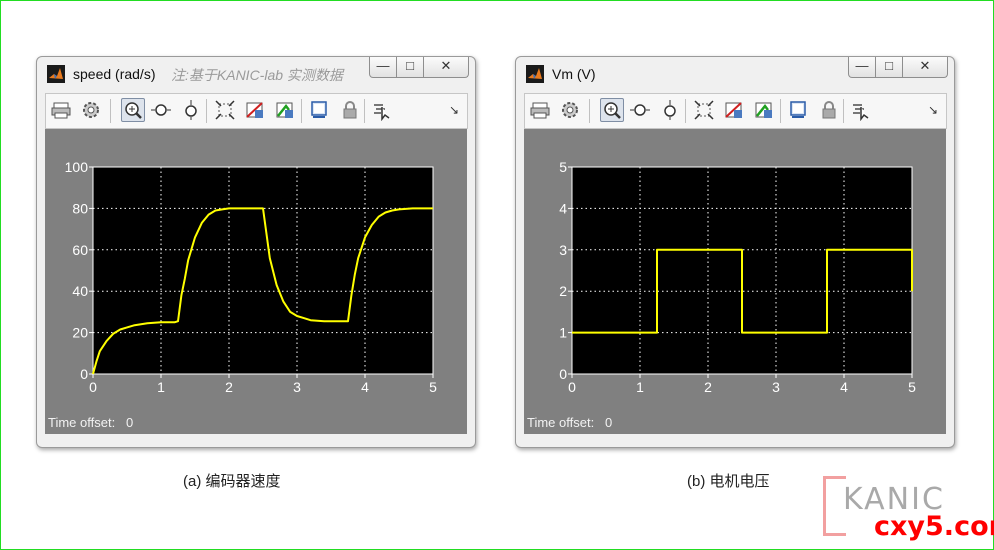 This screenshot has width=994, height=550. What do you see at coordinates (232, 481) in the screenshot?
I see `caption-speed: (a) 编码器速度` at bounding box center [232, 481].